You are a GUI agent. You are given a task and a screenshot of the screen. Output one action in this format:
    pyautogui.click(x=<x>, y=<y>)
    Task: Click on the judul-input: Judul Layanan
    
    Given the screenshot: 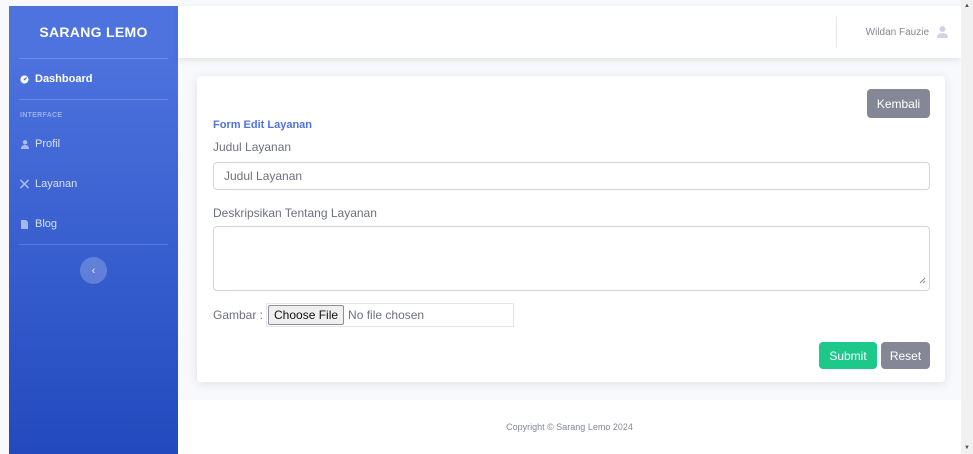 What is the action you would take?
    pyautogui.click(x=571, y=176)
    